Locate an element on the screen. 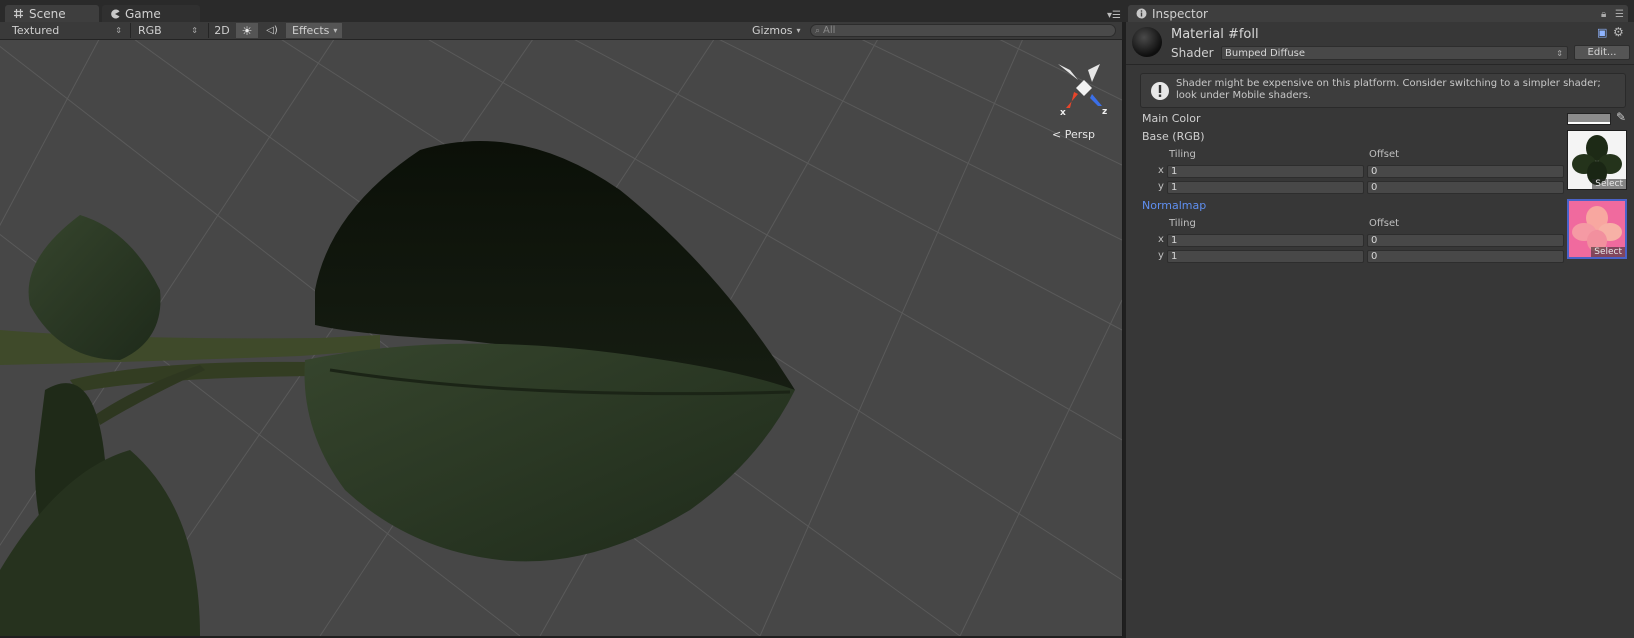 The width and height of the screenshot is (1634, 638). projection-toggle: < Persp is located at coordinates (1073, 134).